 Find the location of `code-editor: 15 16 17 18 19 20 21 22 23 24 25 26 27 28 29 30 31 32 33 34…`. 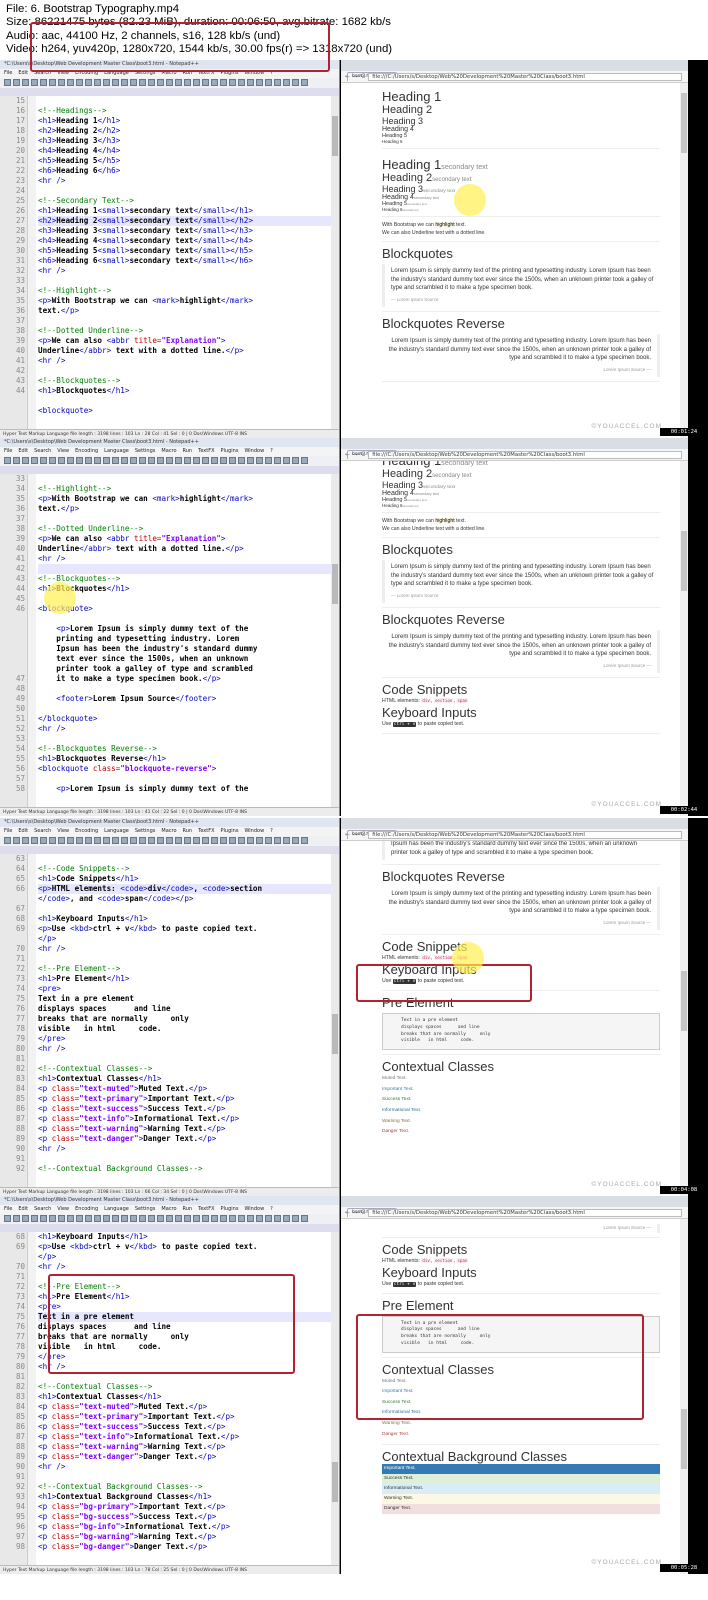

code-editor: 15 16 17 18 19 20 21 22 23 24 25 26 27 28 29 30 31 32 33 34… is located at coordinates (169, 262).